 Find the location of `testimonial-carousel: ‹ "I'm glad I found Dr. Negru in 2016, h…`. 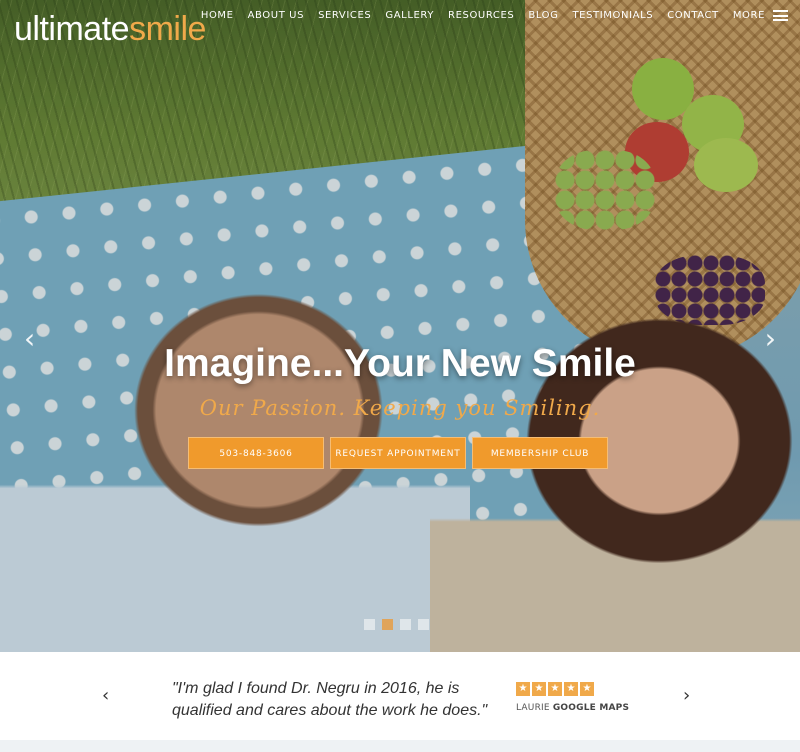

testimonial-carousel: ‹ "I'm glad I found Dr. Negru in 2016, h… is located at coordinates (400, 696).